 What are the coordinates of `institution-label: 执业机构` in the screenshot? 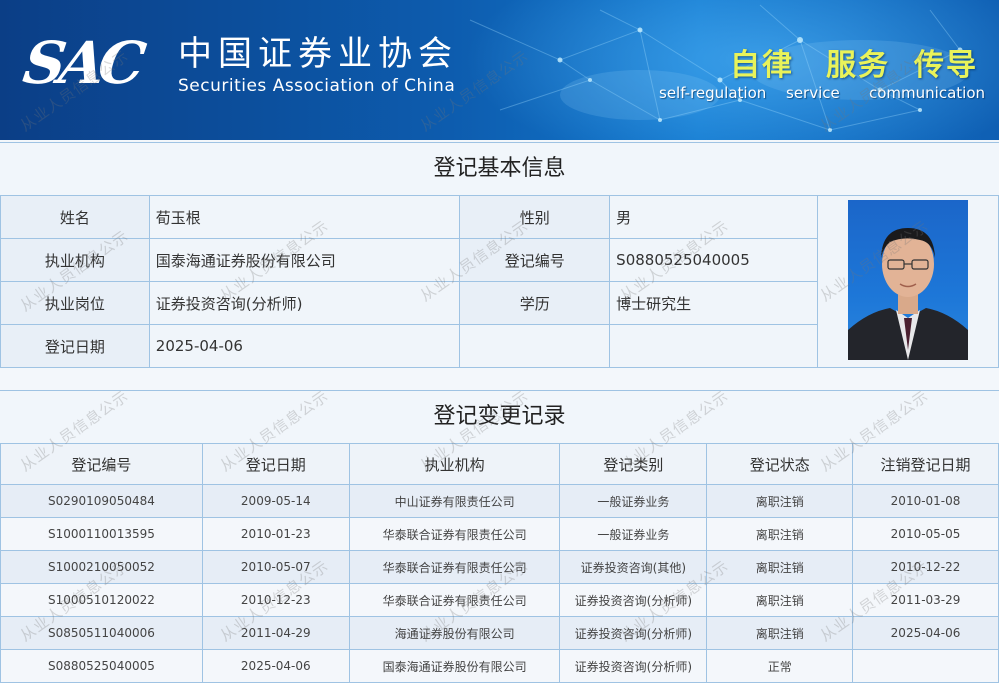 It's located at (75, 260).